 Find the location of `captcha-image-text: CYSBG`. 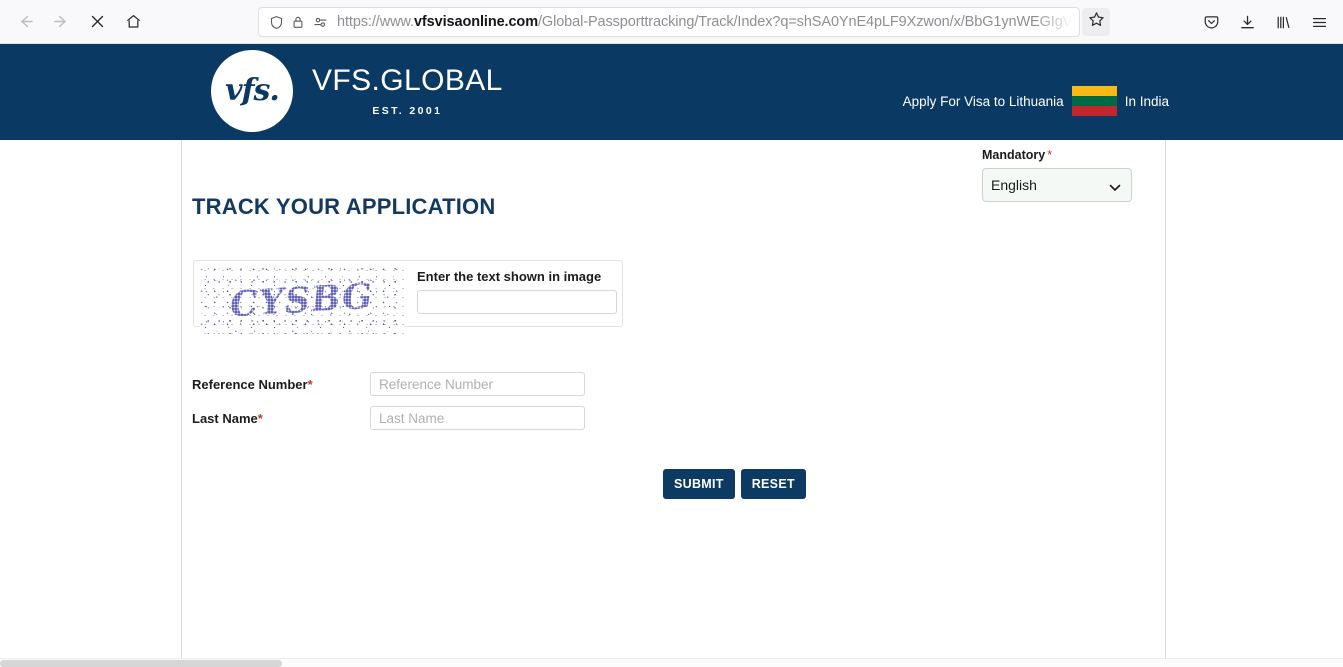

captcha-image-text: CYSBG is located at coordinates (302, 300).